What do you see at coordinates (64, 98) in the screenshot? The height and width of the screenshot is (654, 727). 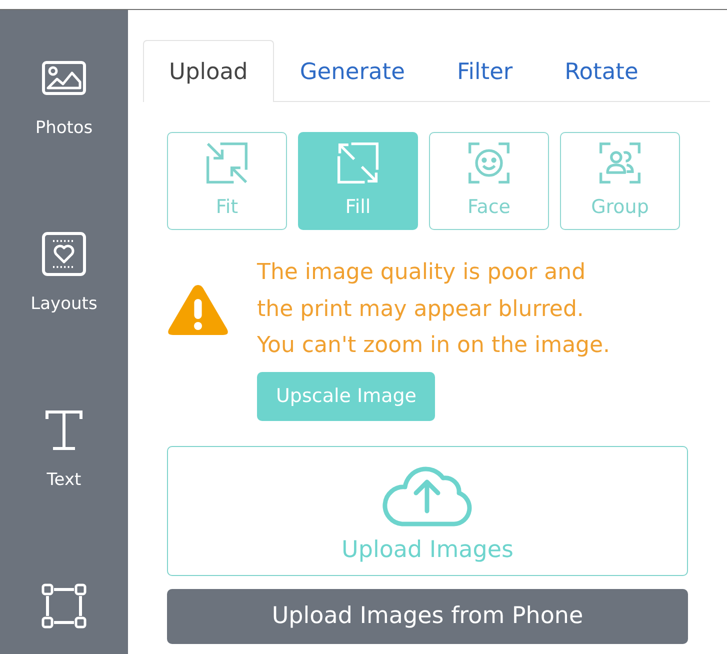 I see `sidebar-item: Photos` at bounding box center [64, 98].